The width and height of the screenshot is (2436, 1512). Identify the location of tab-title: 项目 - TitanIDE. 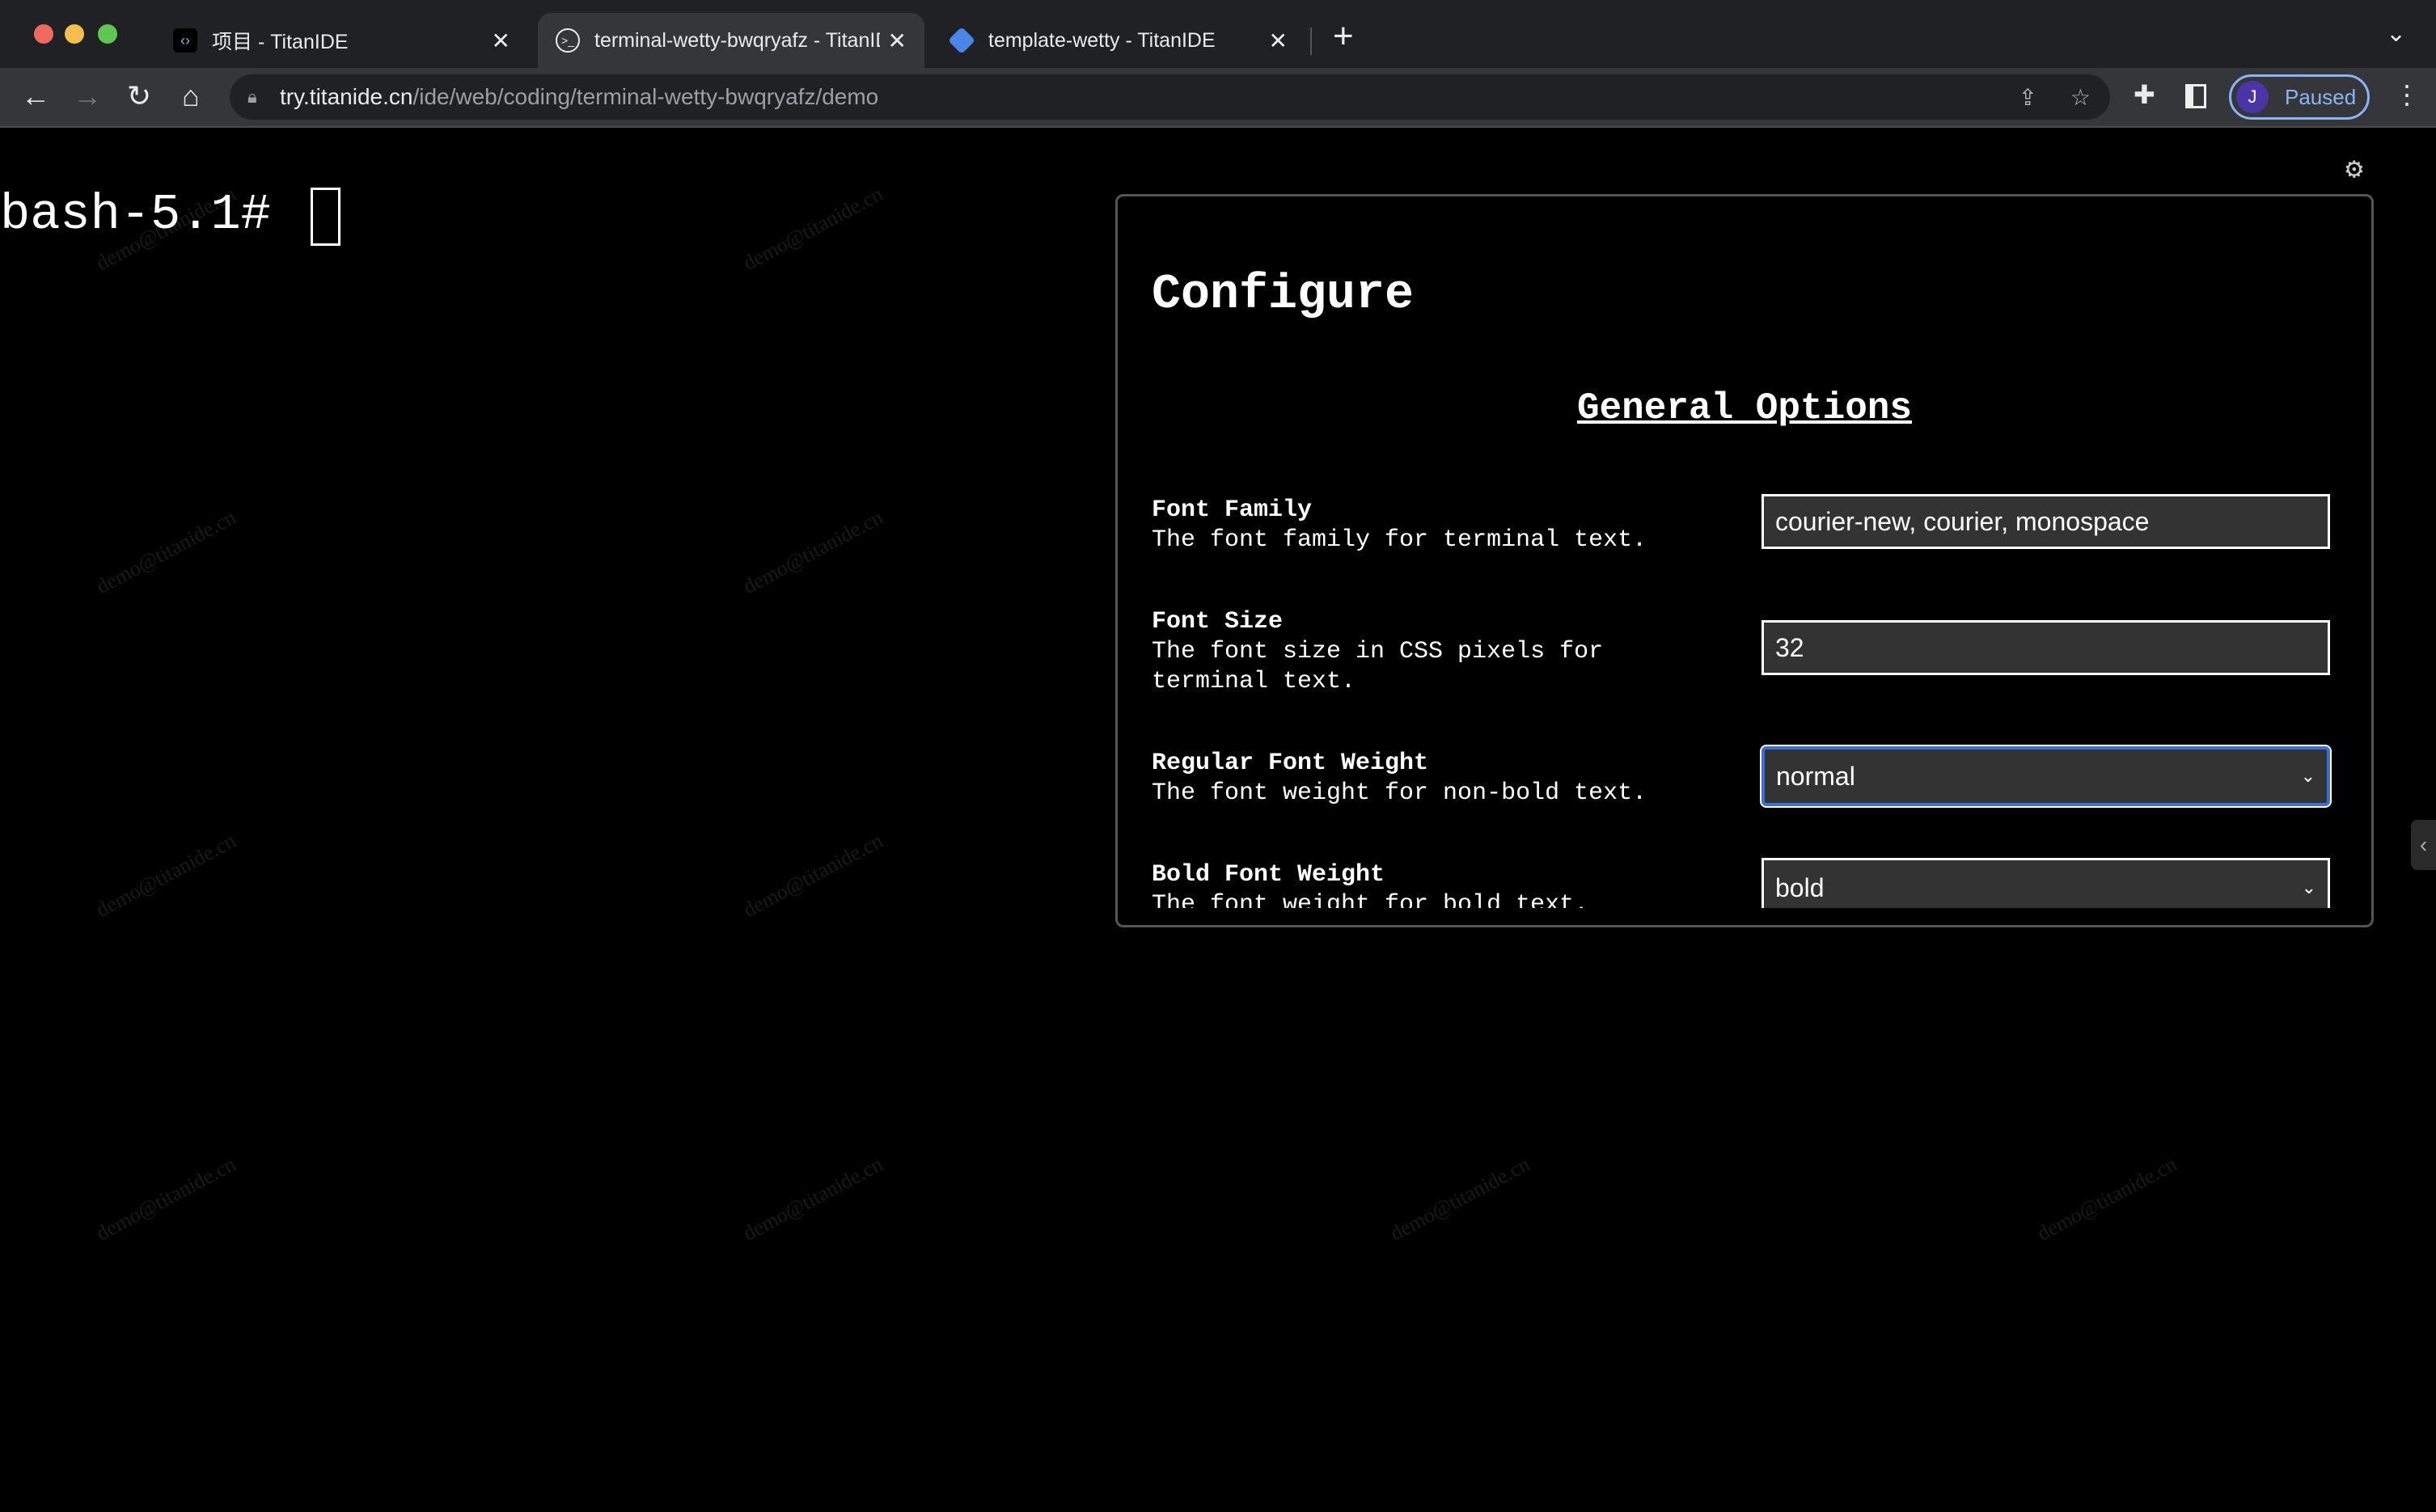
(280, 42).